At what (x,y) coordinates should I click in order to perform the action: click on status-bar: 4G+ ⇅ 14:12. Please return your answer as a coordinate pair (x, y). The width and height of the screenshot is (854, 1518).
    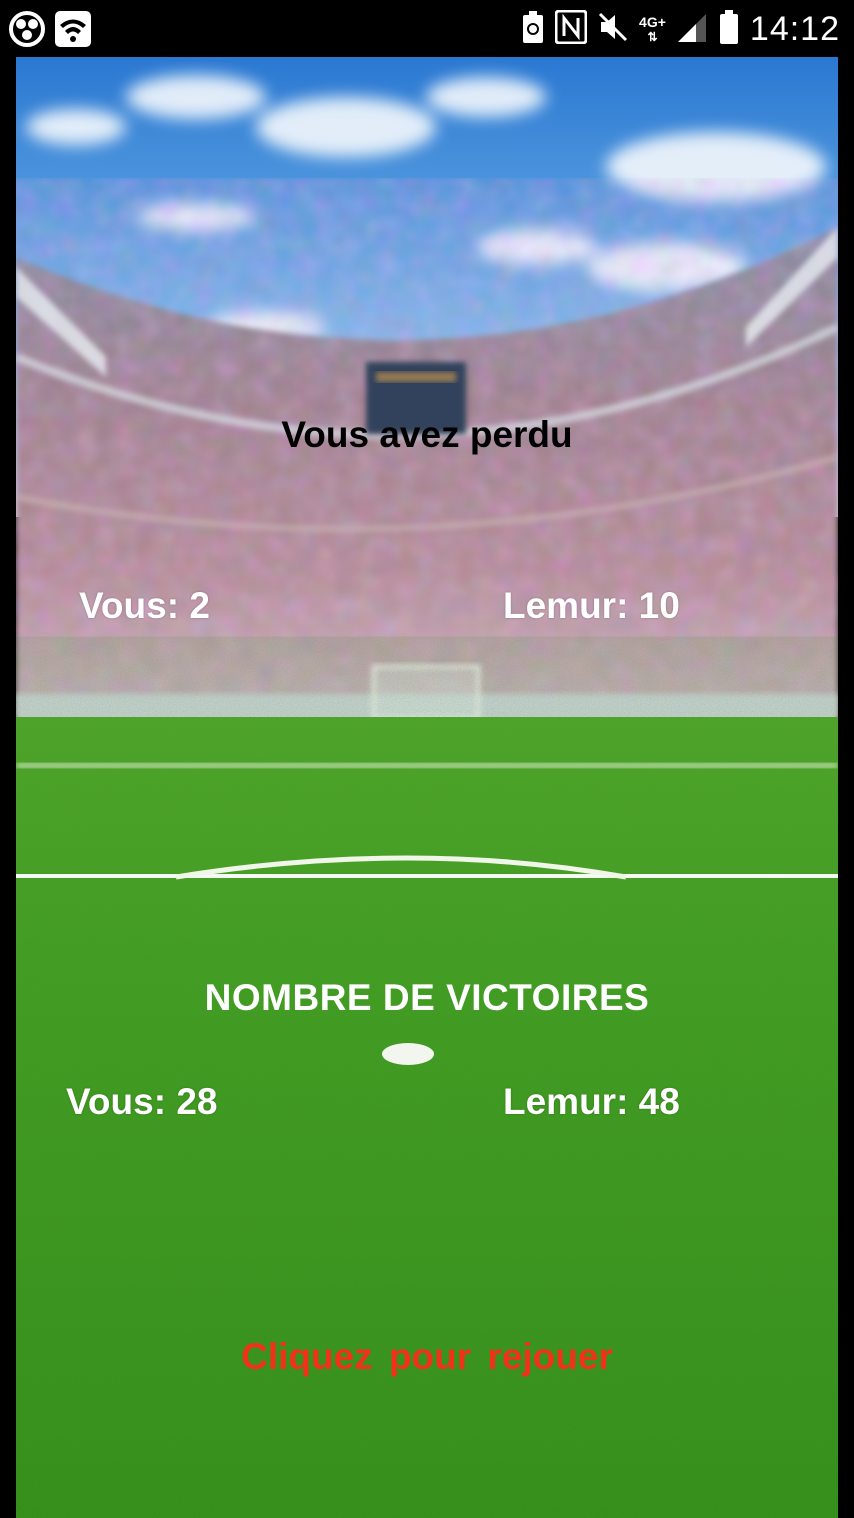
    Looking at the image, I should click on (427, 28).